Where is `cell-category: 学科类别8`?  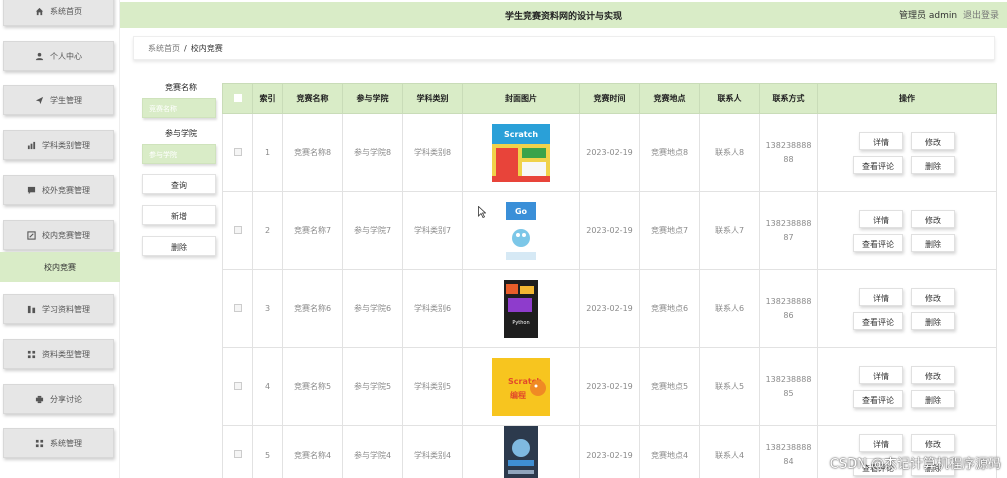 cell-category: 学科类别8 is located at coordinates (432, 152).